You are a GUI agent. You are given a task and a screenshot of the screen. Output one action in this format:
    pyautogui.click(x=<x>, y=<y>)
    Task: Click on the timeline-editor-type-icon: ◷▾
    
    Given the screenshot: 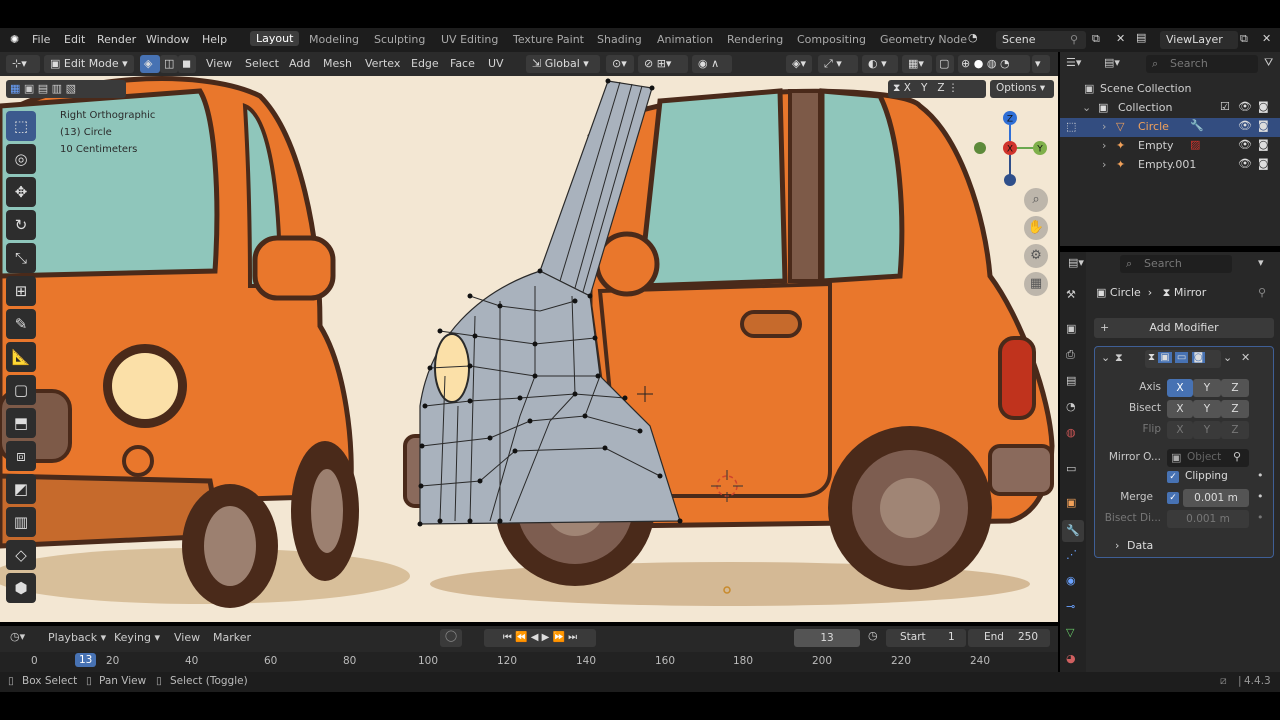 What is the action you would take?
    pyautogui.click(x=17, y=636)
    